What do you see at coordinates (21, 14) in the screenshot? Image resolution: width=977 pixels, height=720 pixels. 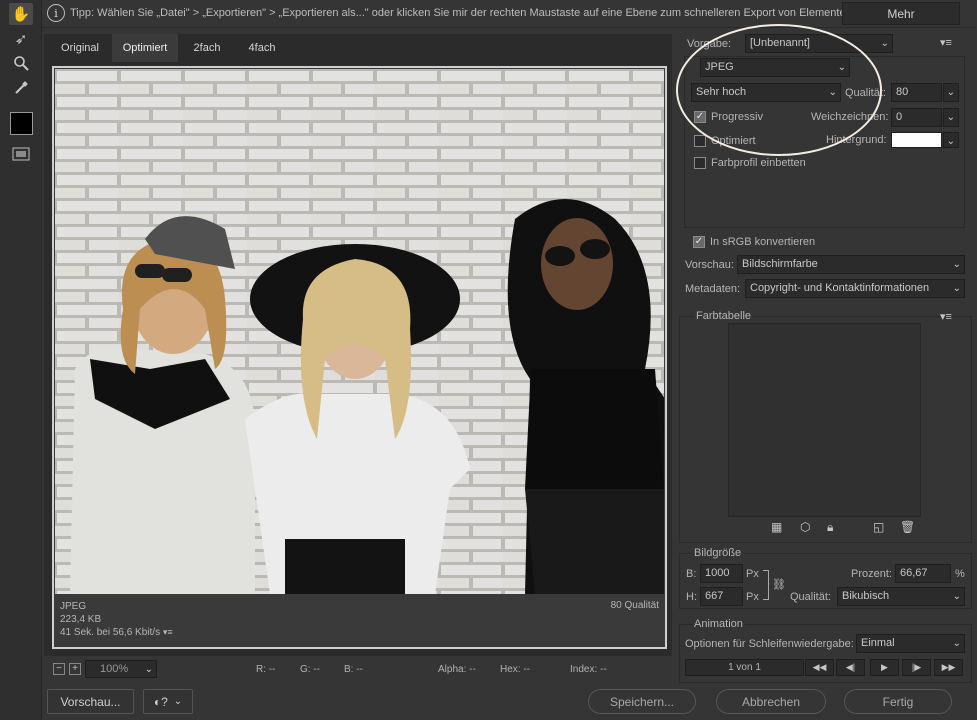 I see `hand-icon: ✋` at bounding box center [21, 14].